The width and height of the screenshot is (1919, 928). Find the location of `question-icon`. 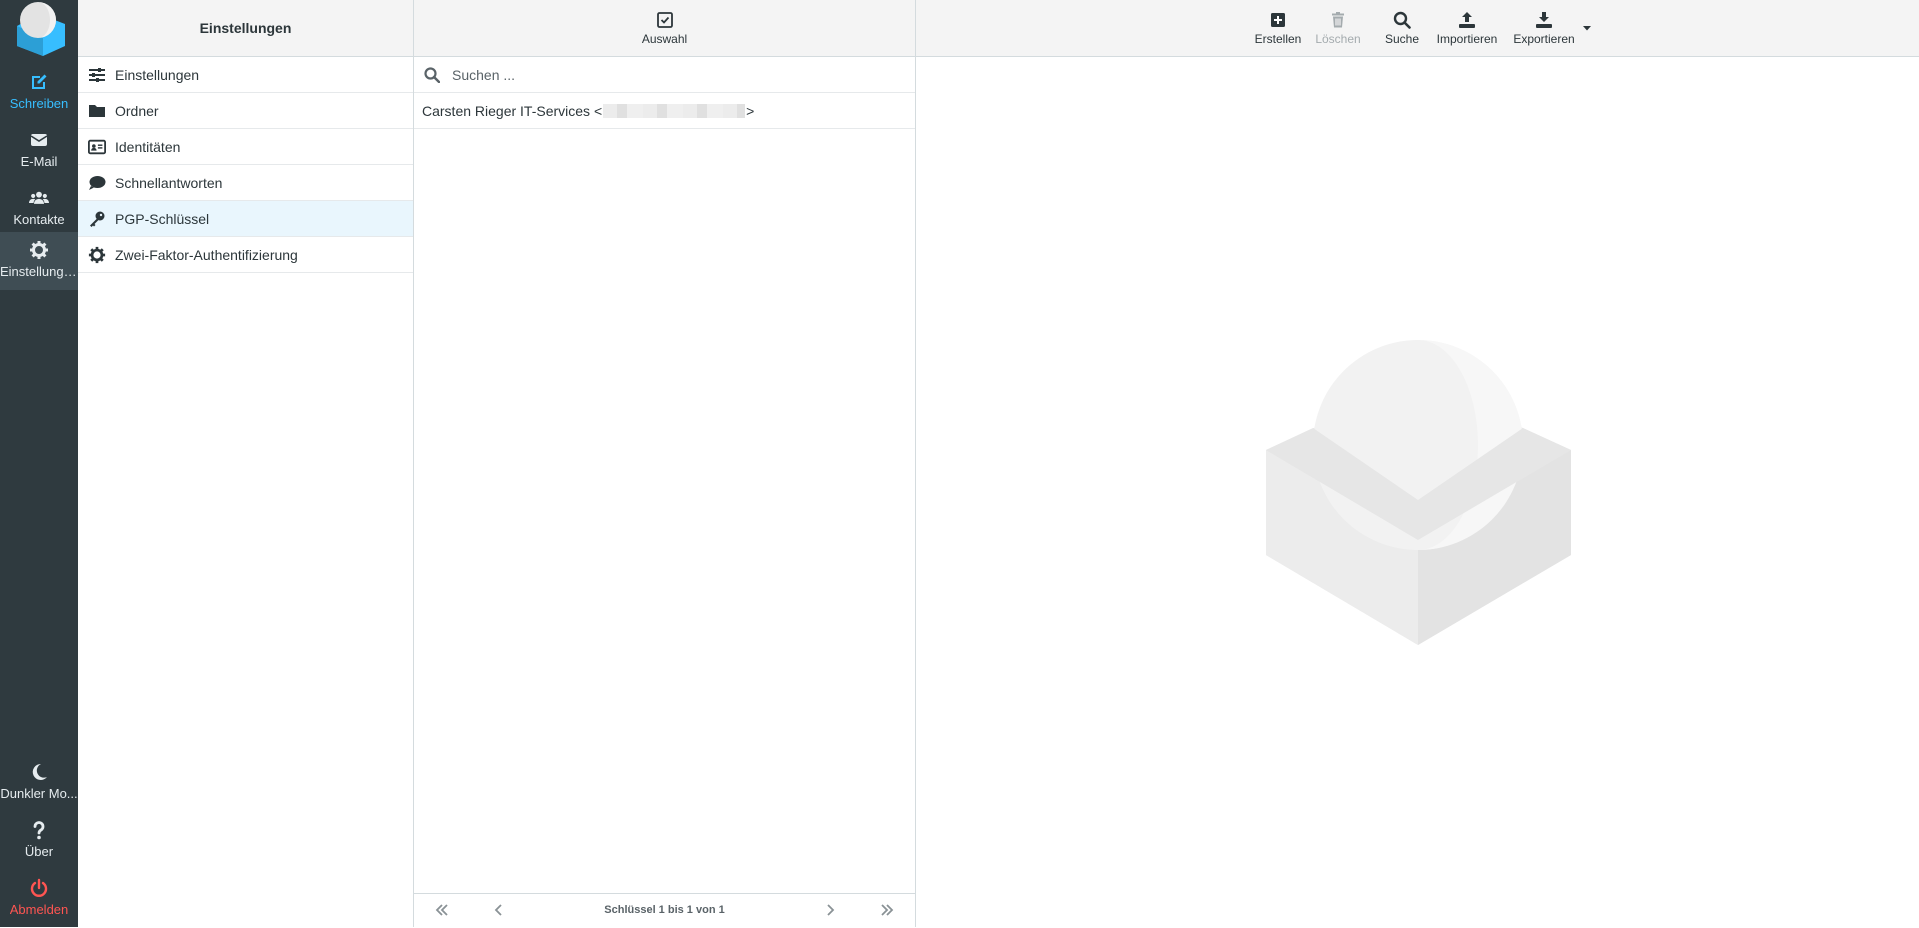

question-icon is located at coordinates (39, 830).